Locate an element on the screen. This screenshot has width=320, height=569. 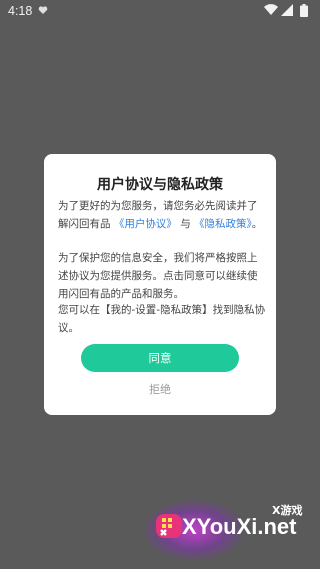
watermark: X游戏 XYouXi.net is located at coordinates (232, 524).